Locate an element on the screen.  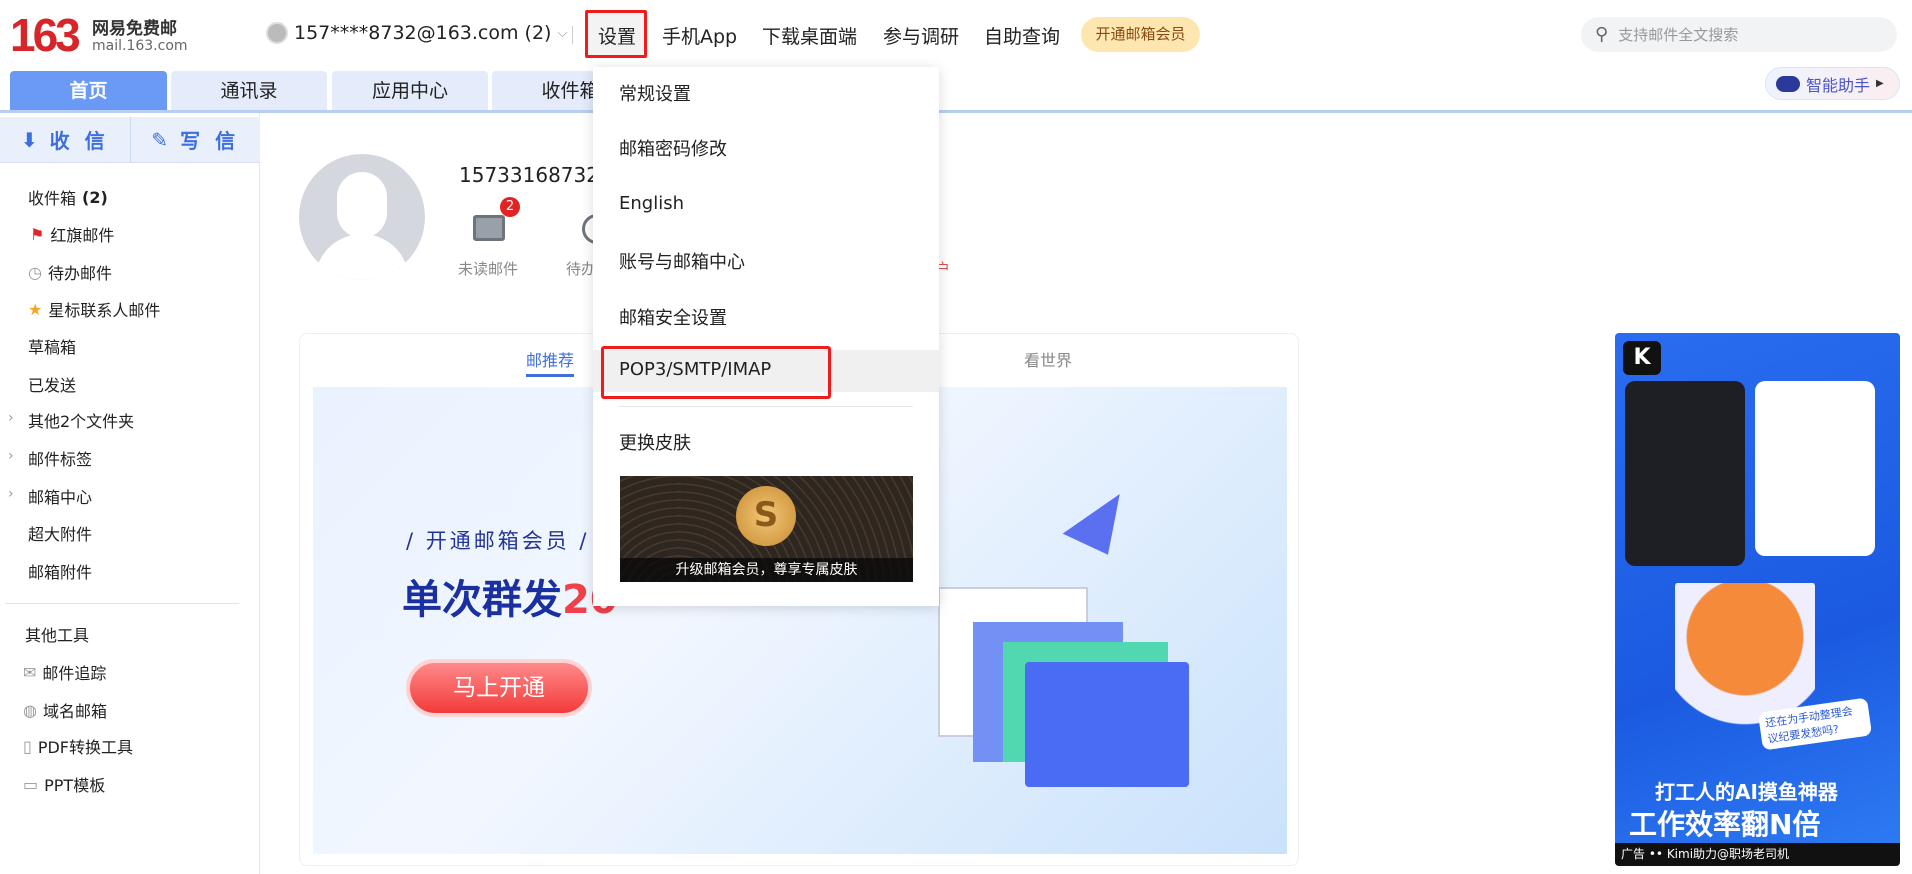
nav-self-service: 自助查询 is located at coordinates (1022, 35).